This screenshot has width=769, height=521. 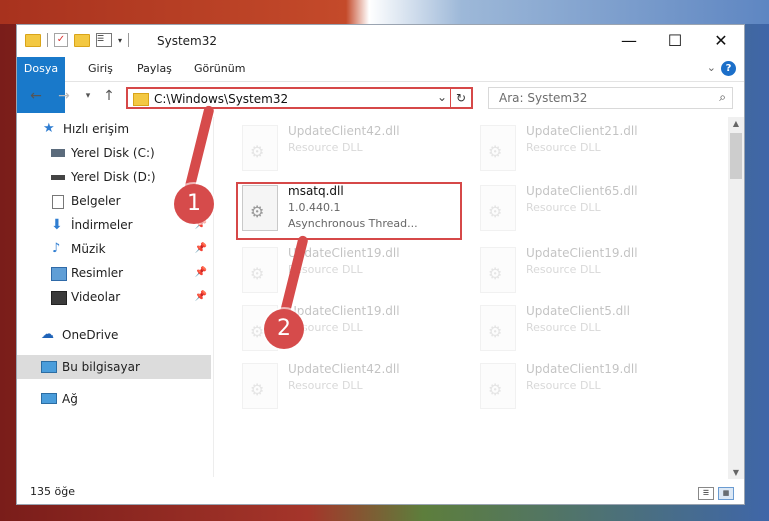 I want to click on nav-item-label: Müzik, so click(x=88, y=249).